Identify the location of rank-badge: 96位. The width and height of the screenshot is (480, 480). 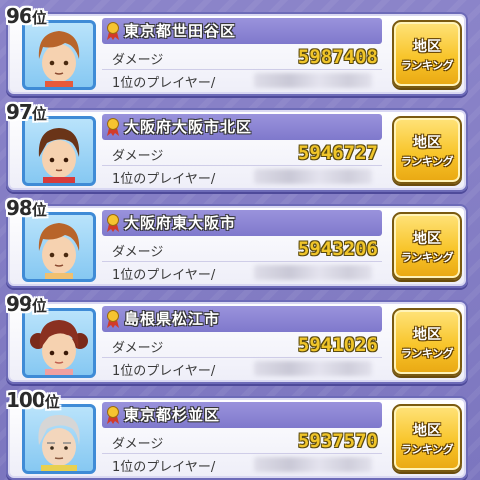
(26, 16).